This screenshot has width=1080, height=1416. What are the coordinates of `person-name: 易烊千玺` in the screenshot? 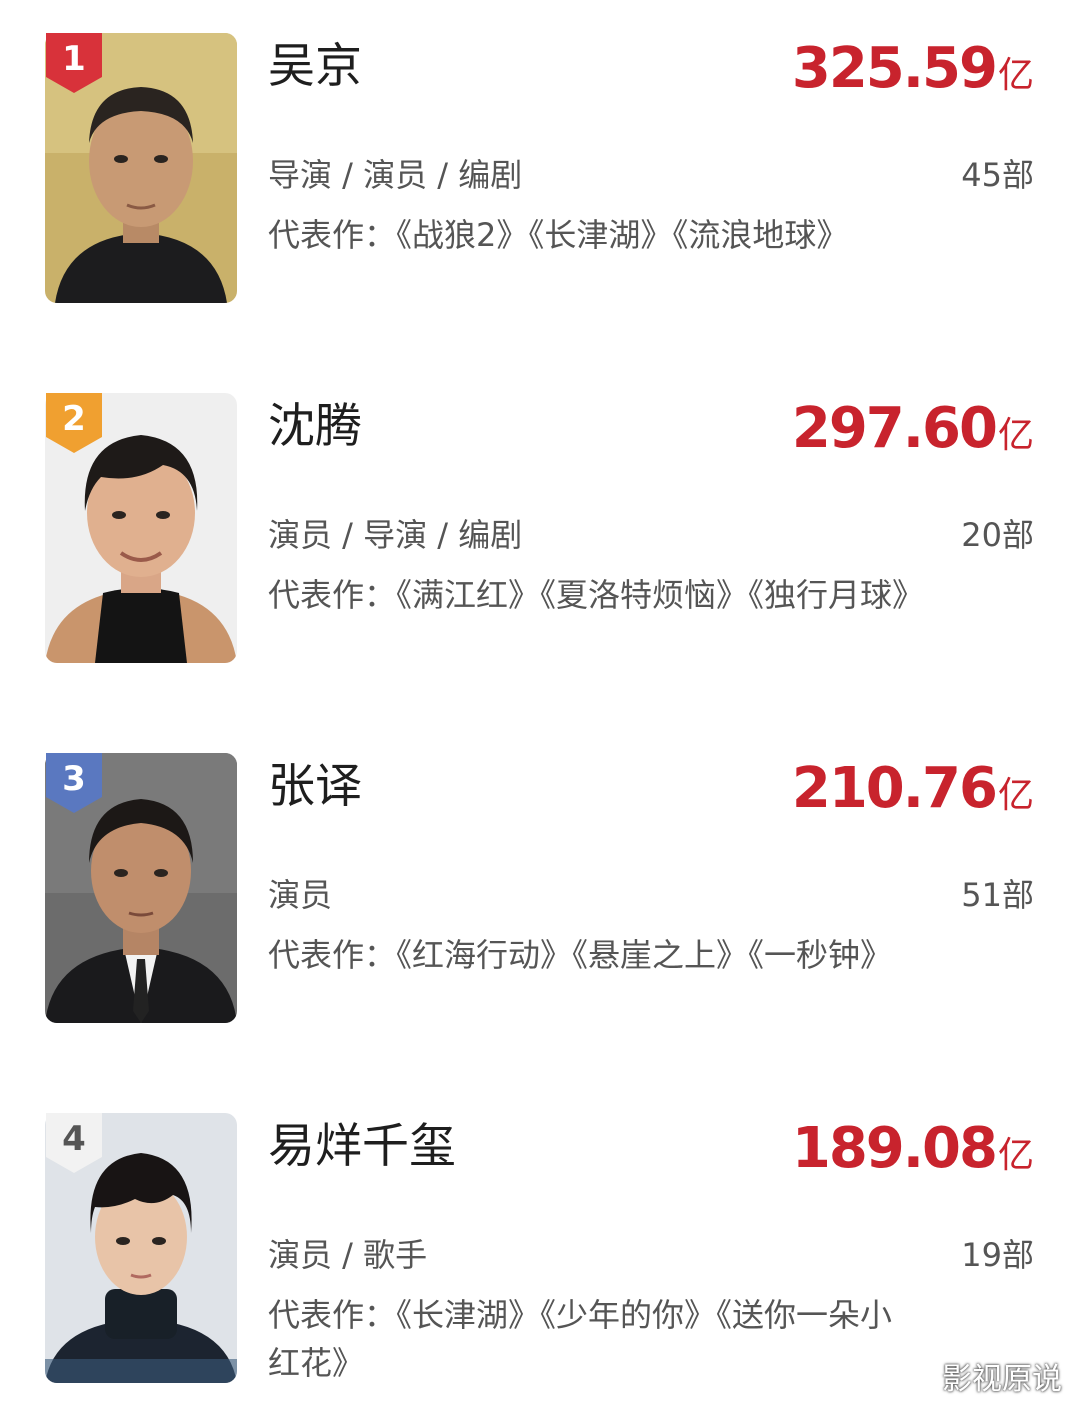 It's located at (362, 1146).